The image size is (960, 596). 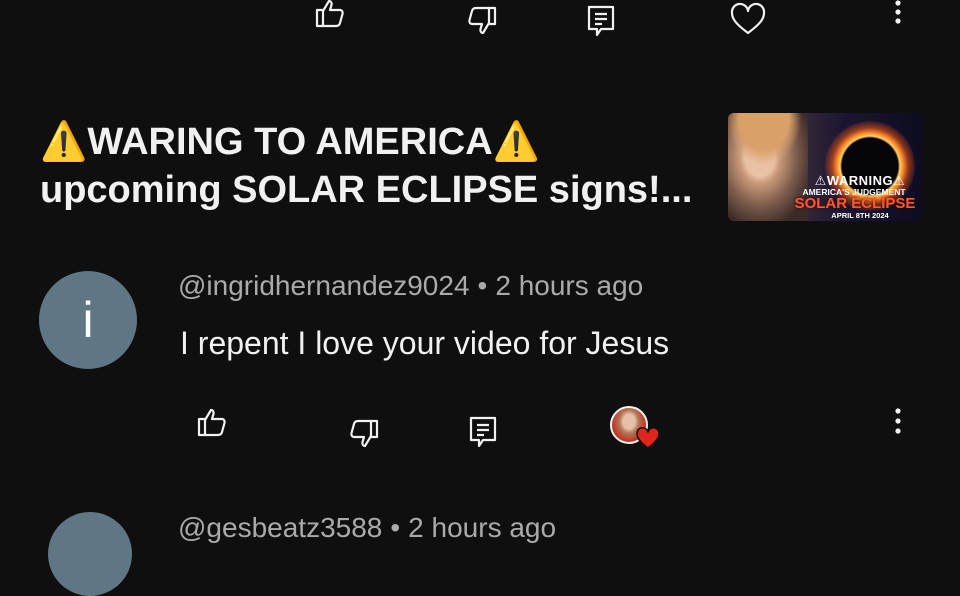 What do you see at coordinates (425, 343) in the screenshot?
I see `comment-text: I repent I love your video for Jesus` at bounding box center [425, 343].